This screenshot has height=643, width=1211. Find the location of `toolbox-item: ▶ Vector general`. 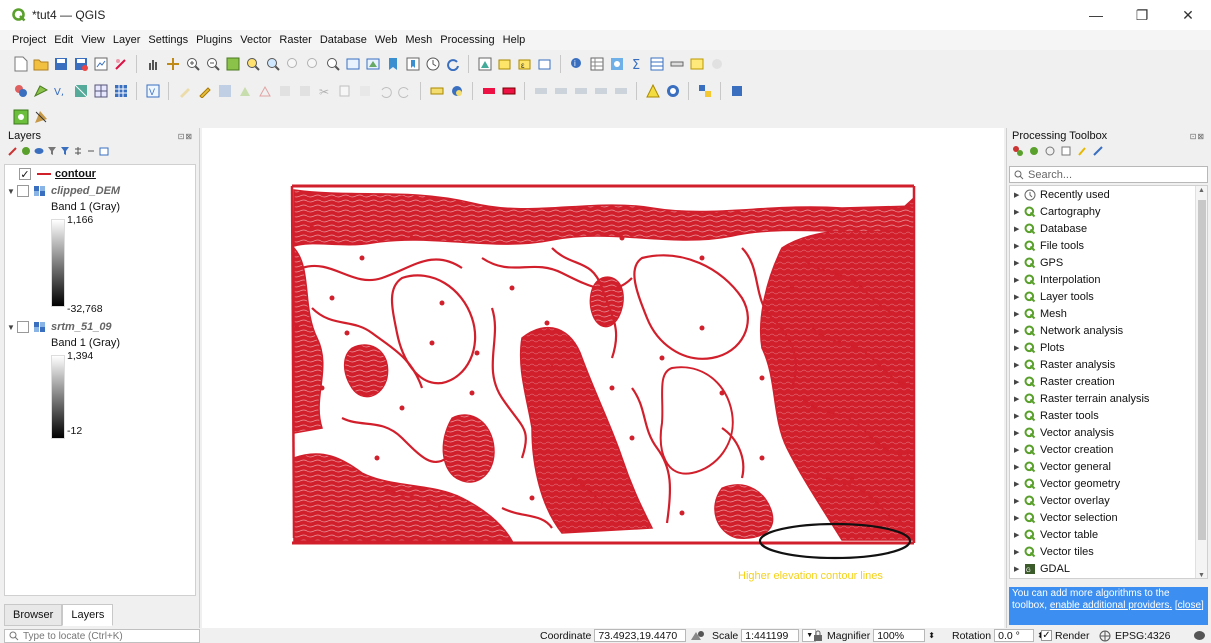

toolbox-item: ▶ Vector general is located at coordinates (1108, 466).